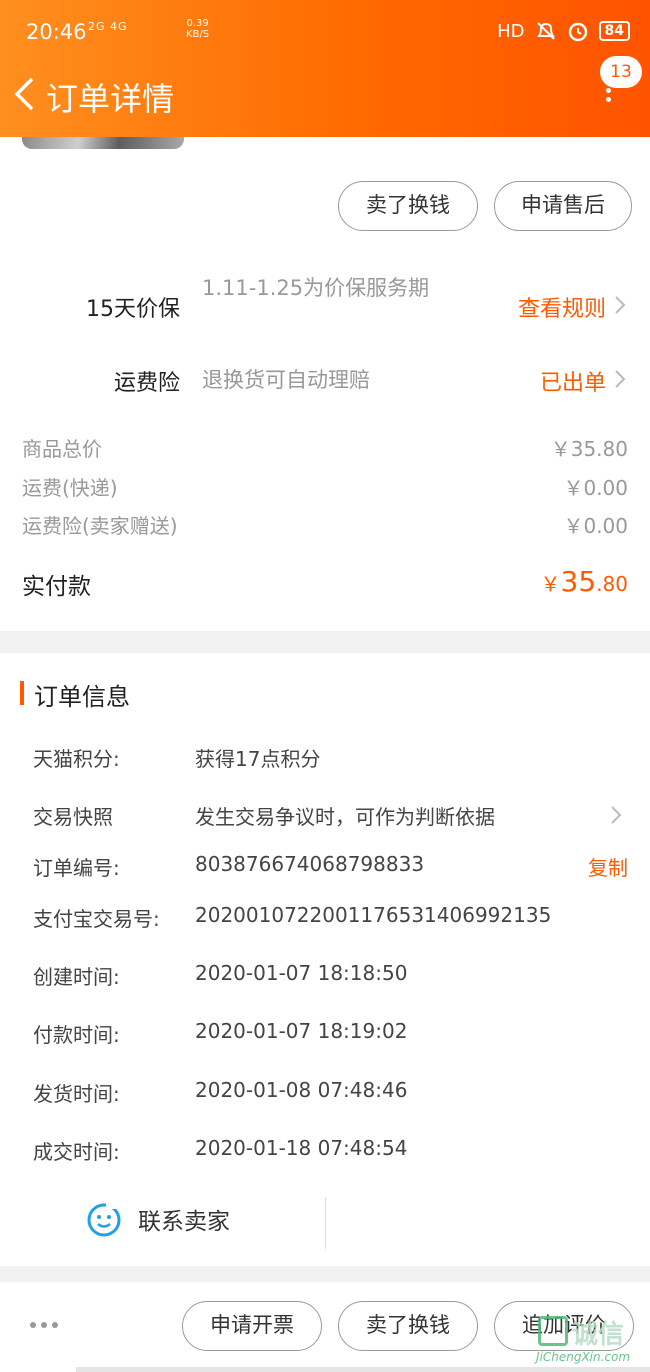 The height and width of the screenshot is (1372, 650). What do you see at coordinates (588, 1339) in the screenshot?
I see `watermark-logo: 诚信 JiChengXin.com` at bounding box center [588, 1339].